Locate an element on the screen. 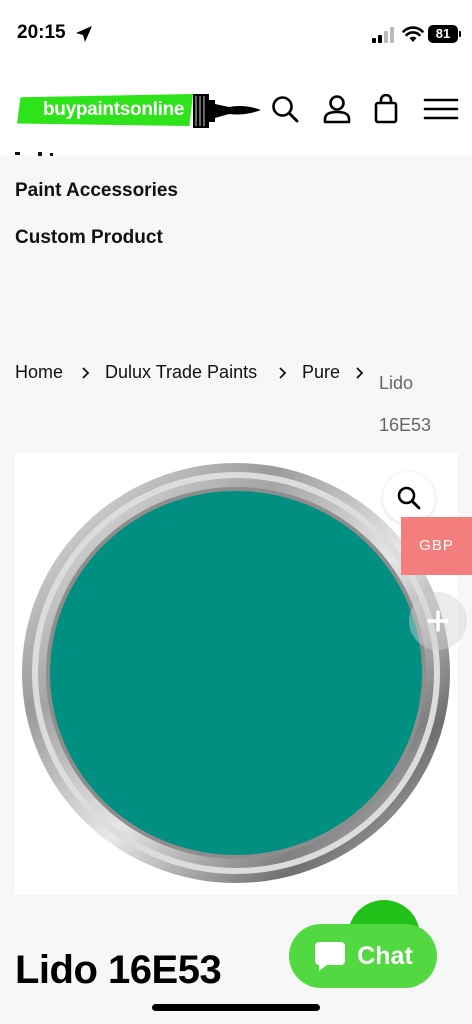 The image size is (472, 1024). location-arrow-icon is located at coordinates (84, 34).